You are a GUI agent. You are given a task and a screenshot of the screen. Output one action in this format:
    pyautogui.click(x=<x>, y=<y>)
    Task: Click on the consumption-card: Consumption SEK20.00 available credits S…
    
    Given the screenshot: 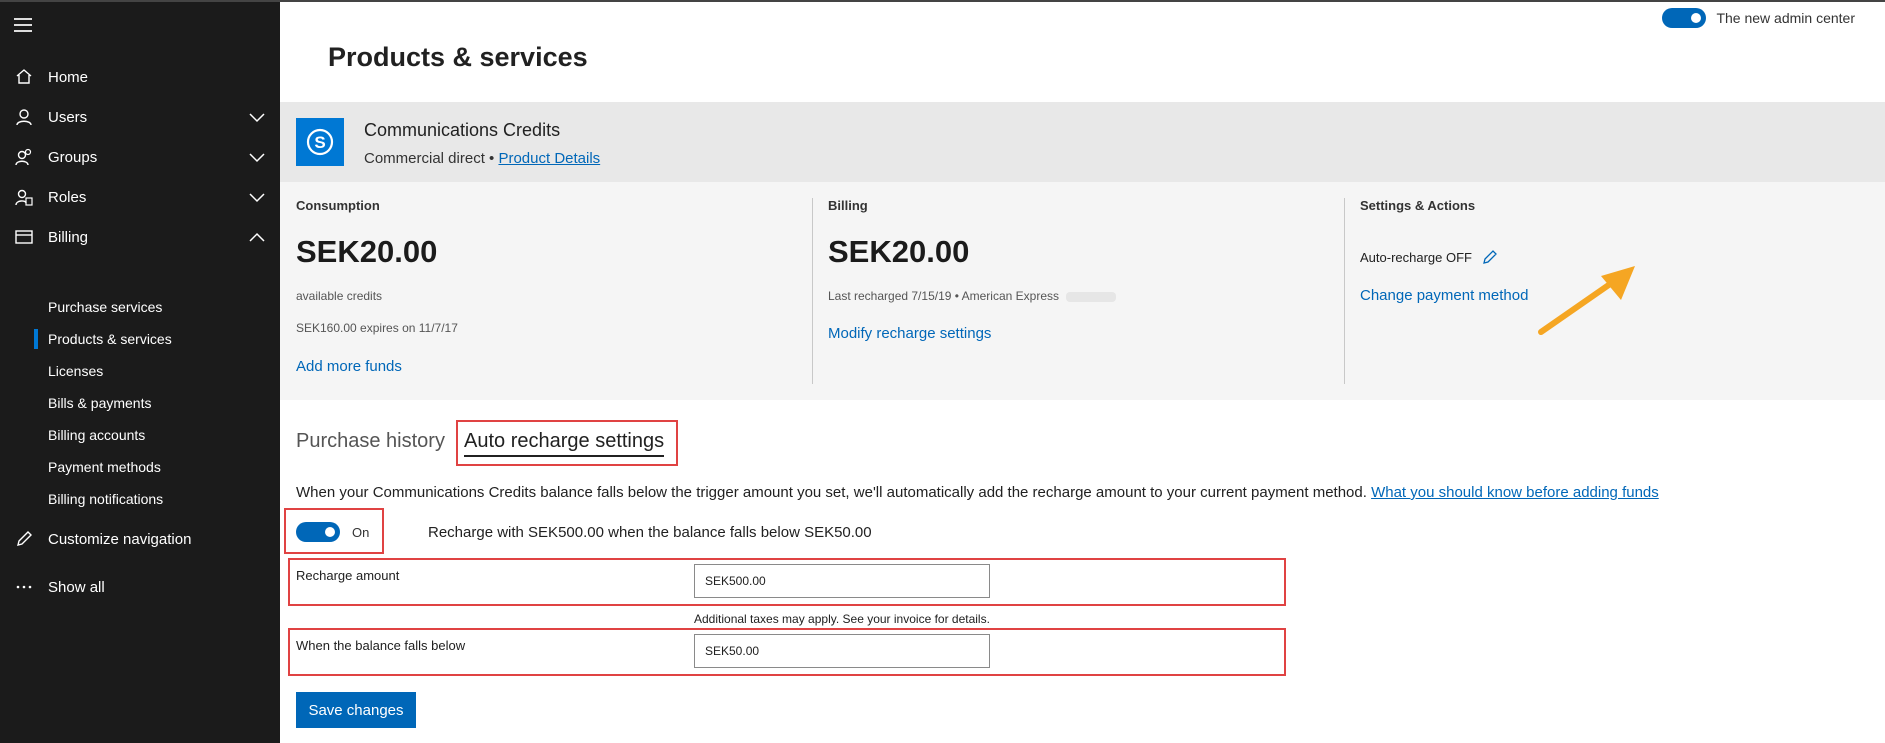 What is the action you would take?
    pyautogui.click(x=546, y=291)
    